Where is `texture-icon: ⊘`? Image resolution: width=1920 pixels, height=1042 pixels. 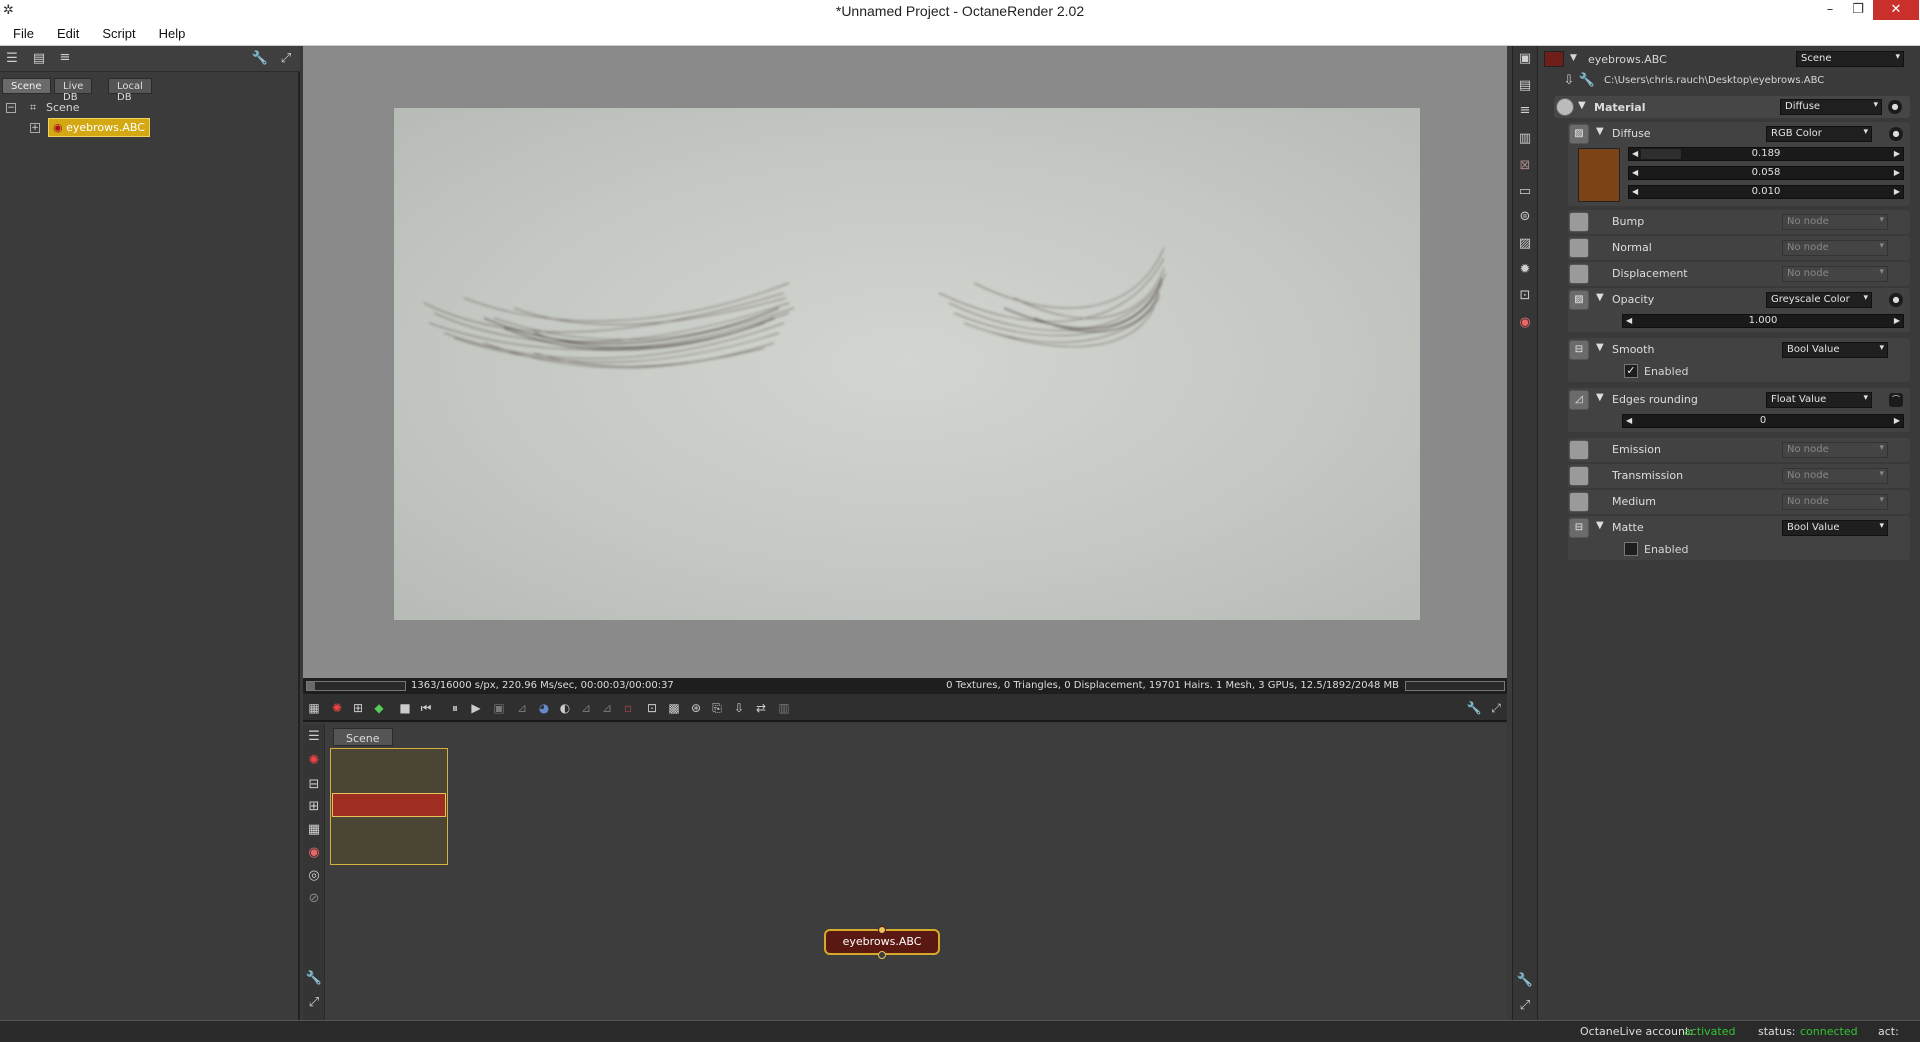 texture-icon: ⊘ is located at coordinates (314, 899).